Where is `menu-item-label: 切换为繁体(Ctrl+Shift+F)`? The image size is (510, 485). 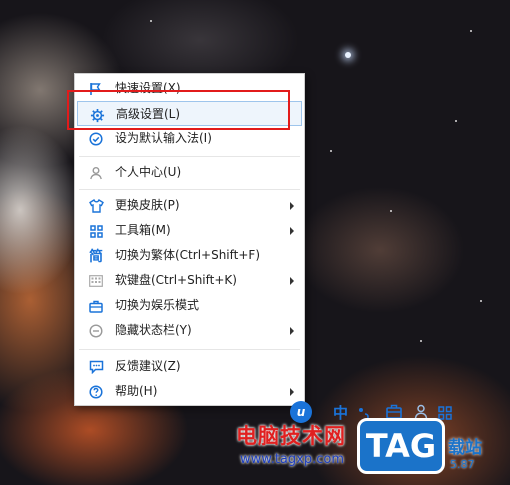
menu-item-label: 切换为繁体(Ctrl+Shift+F) is located at coordinates (188, 255).